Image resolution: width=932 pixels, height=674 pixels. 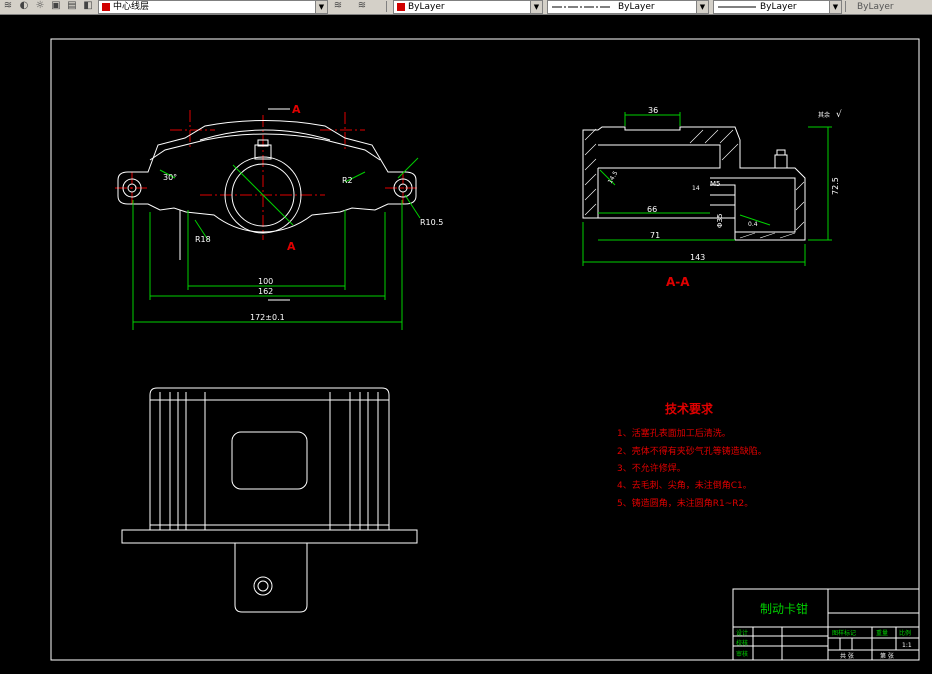 What do you see at coordinates (347, 180) in the screenshot?
I see `dim-r2: R2` at bounding box center [347, 180].